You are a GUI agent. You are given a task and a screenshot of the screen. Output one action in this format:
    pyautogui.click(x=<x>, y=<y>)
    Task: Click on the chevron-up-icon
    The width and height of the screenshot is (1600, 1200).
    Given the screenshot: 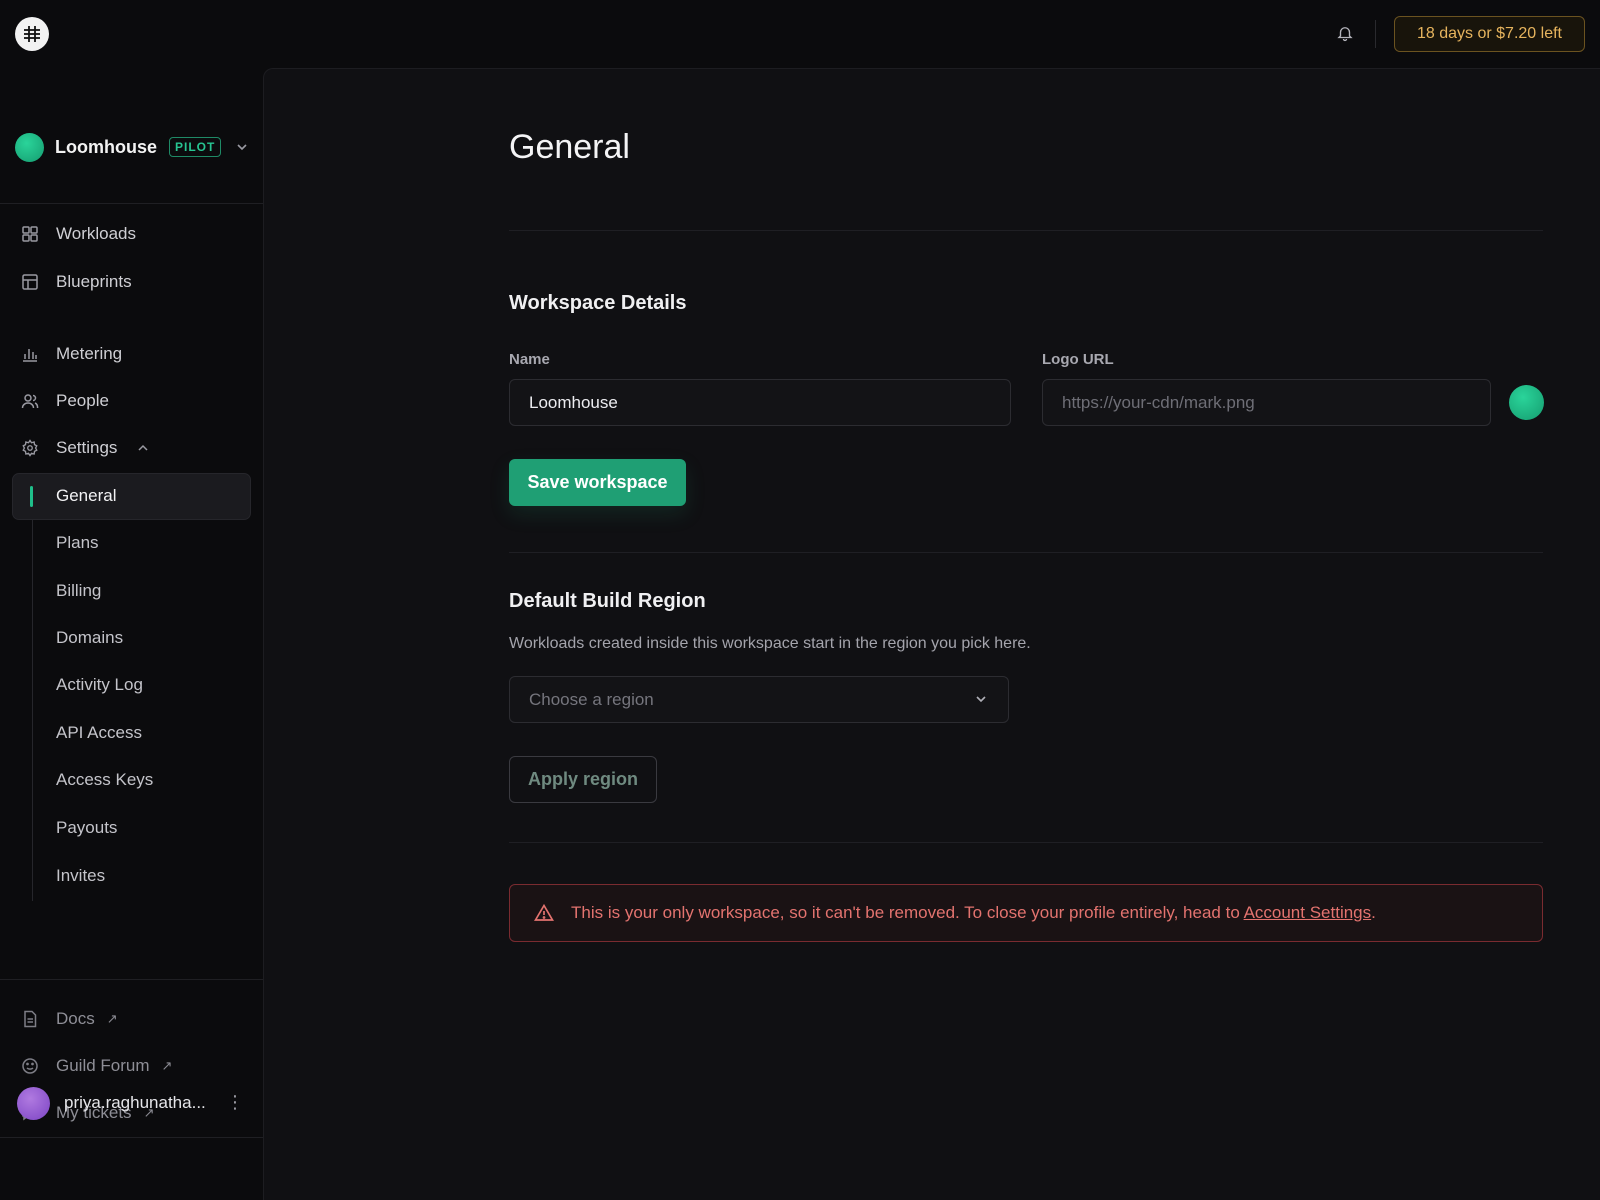 What is the action you would take?
    pyautogui.click(x=143, y=448)
    